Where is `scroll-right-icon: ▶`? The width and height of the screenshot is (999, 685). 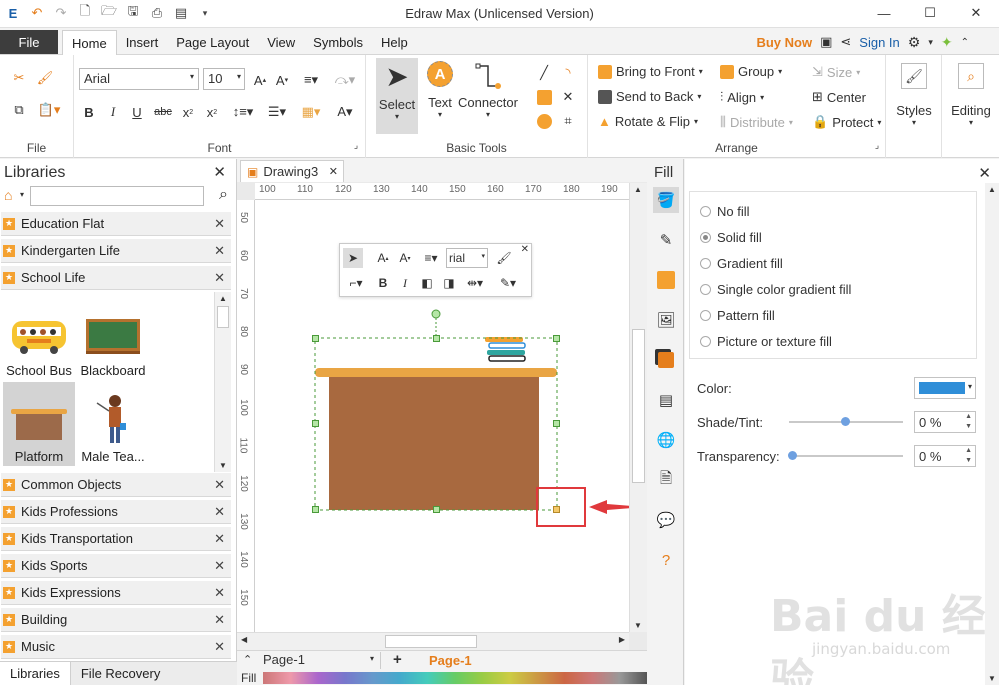 scroll-right-icon: ▶ is located at coordinates (622, 639).